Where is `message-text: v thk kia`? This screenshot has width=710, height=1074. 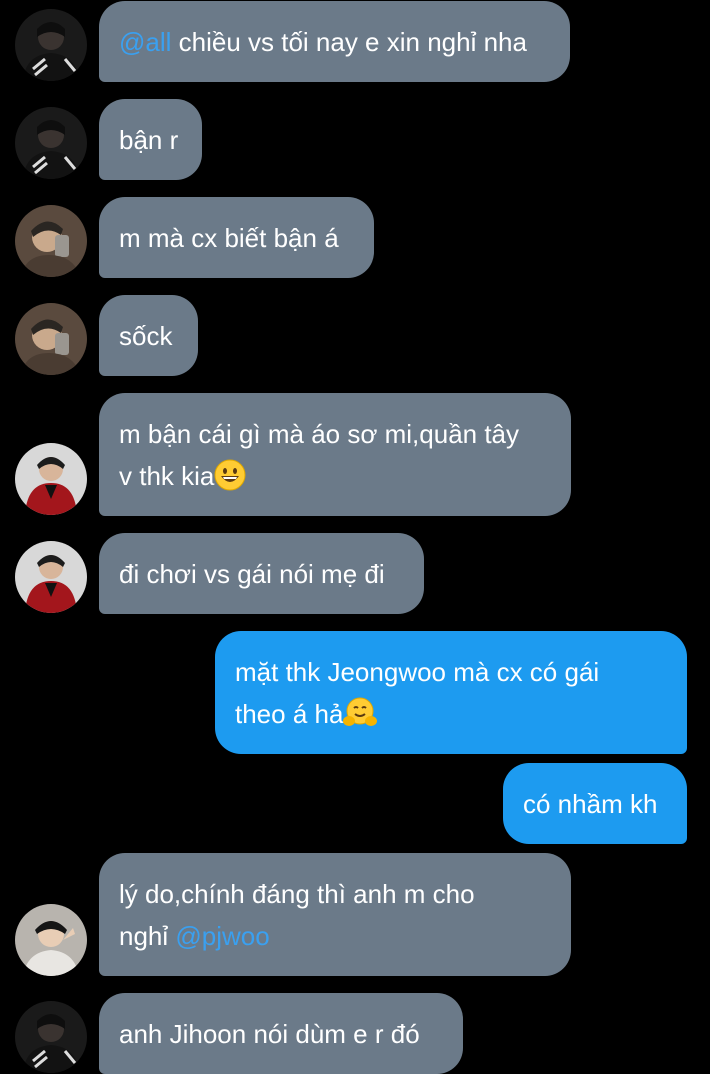
message-text: v thk kia is located at coordinates (167, 476).